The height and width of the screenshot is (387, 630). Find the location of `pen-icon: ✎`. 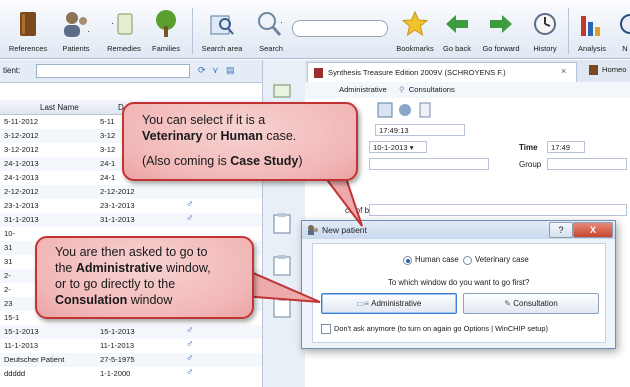

pen-icon: ✎ is located at coordinates (507, 303).